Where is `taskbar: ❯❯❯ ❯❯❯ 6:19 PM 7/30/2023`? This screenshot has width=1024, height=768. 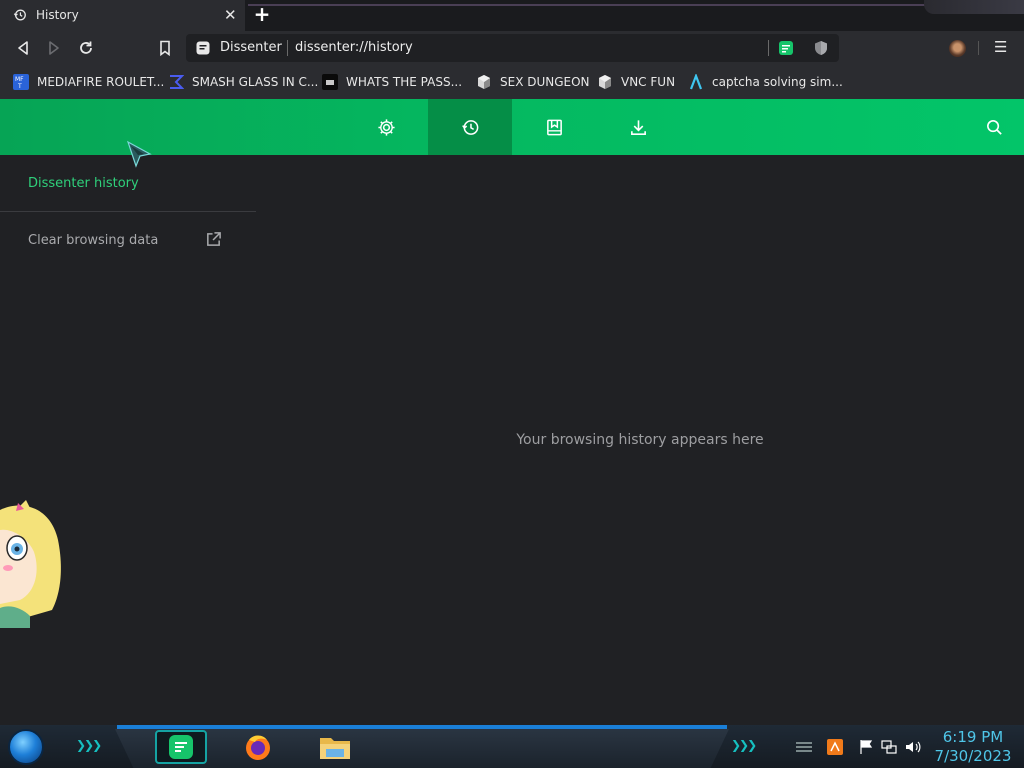
taskbar: ❯❯❯ ❯❯❯ 6:19 PM 7/30/2023 is located at coordinates (512, 746).